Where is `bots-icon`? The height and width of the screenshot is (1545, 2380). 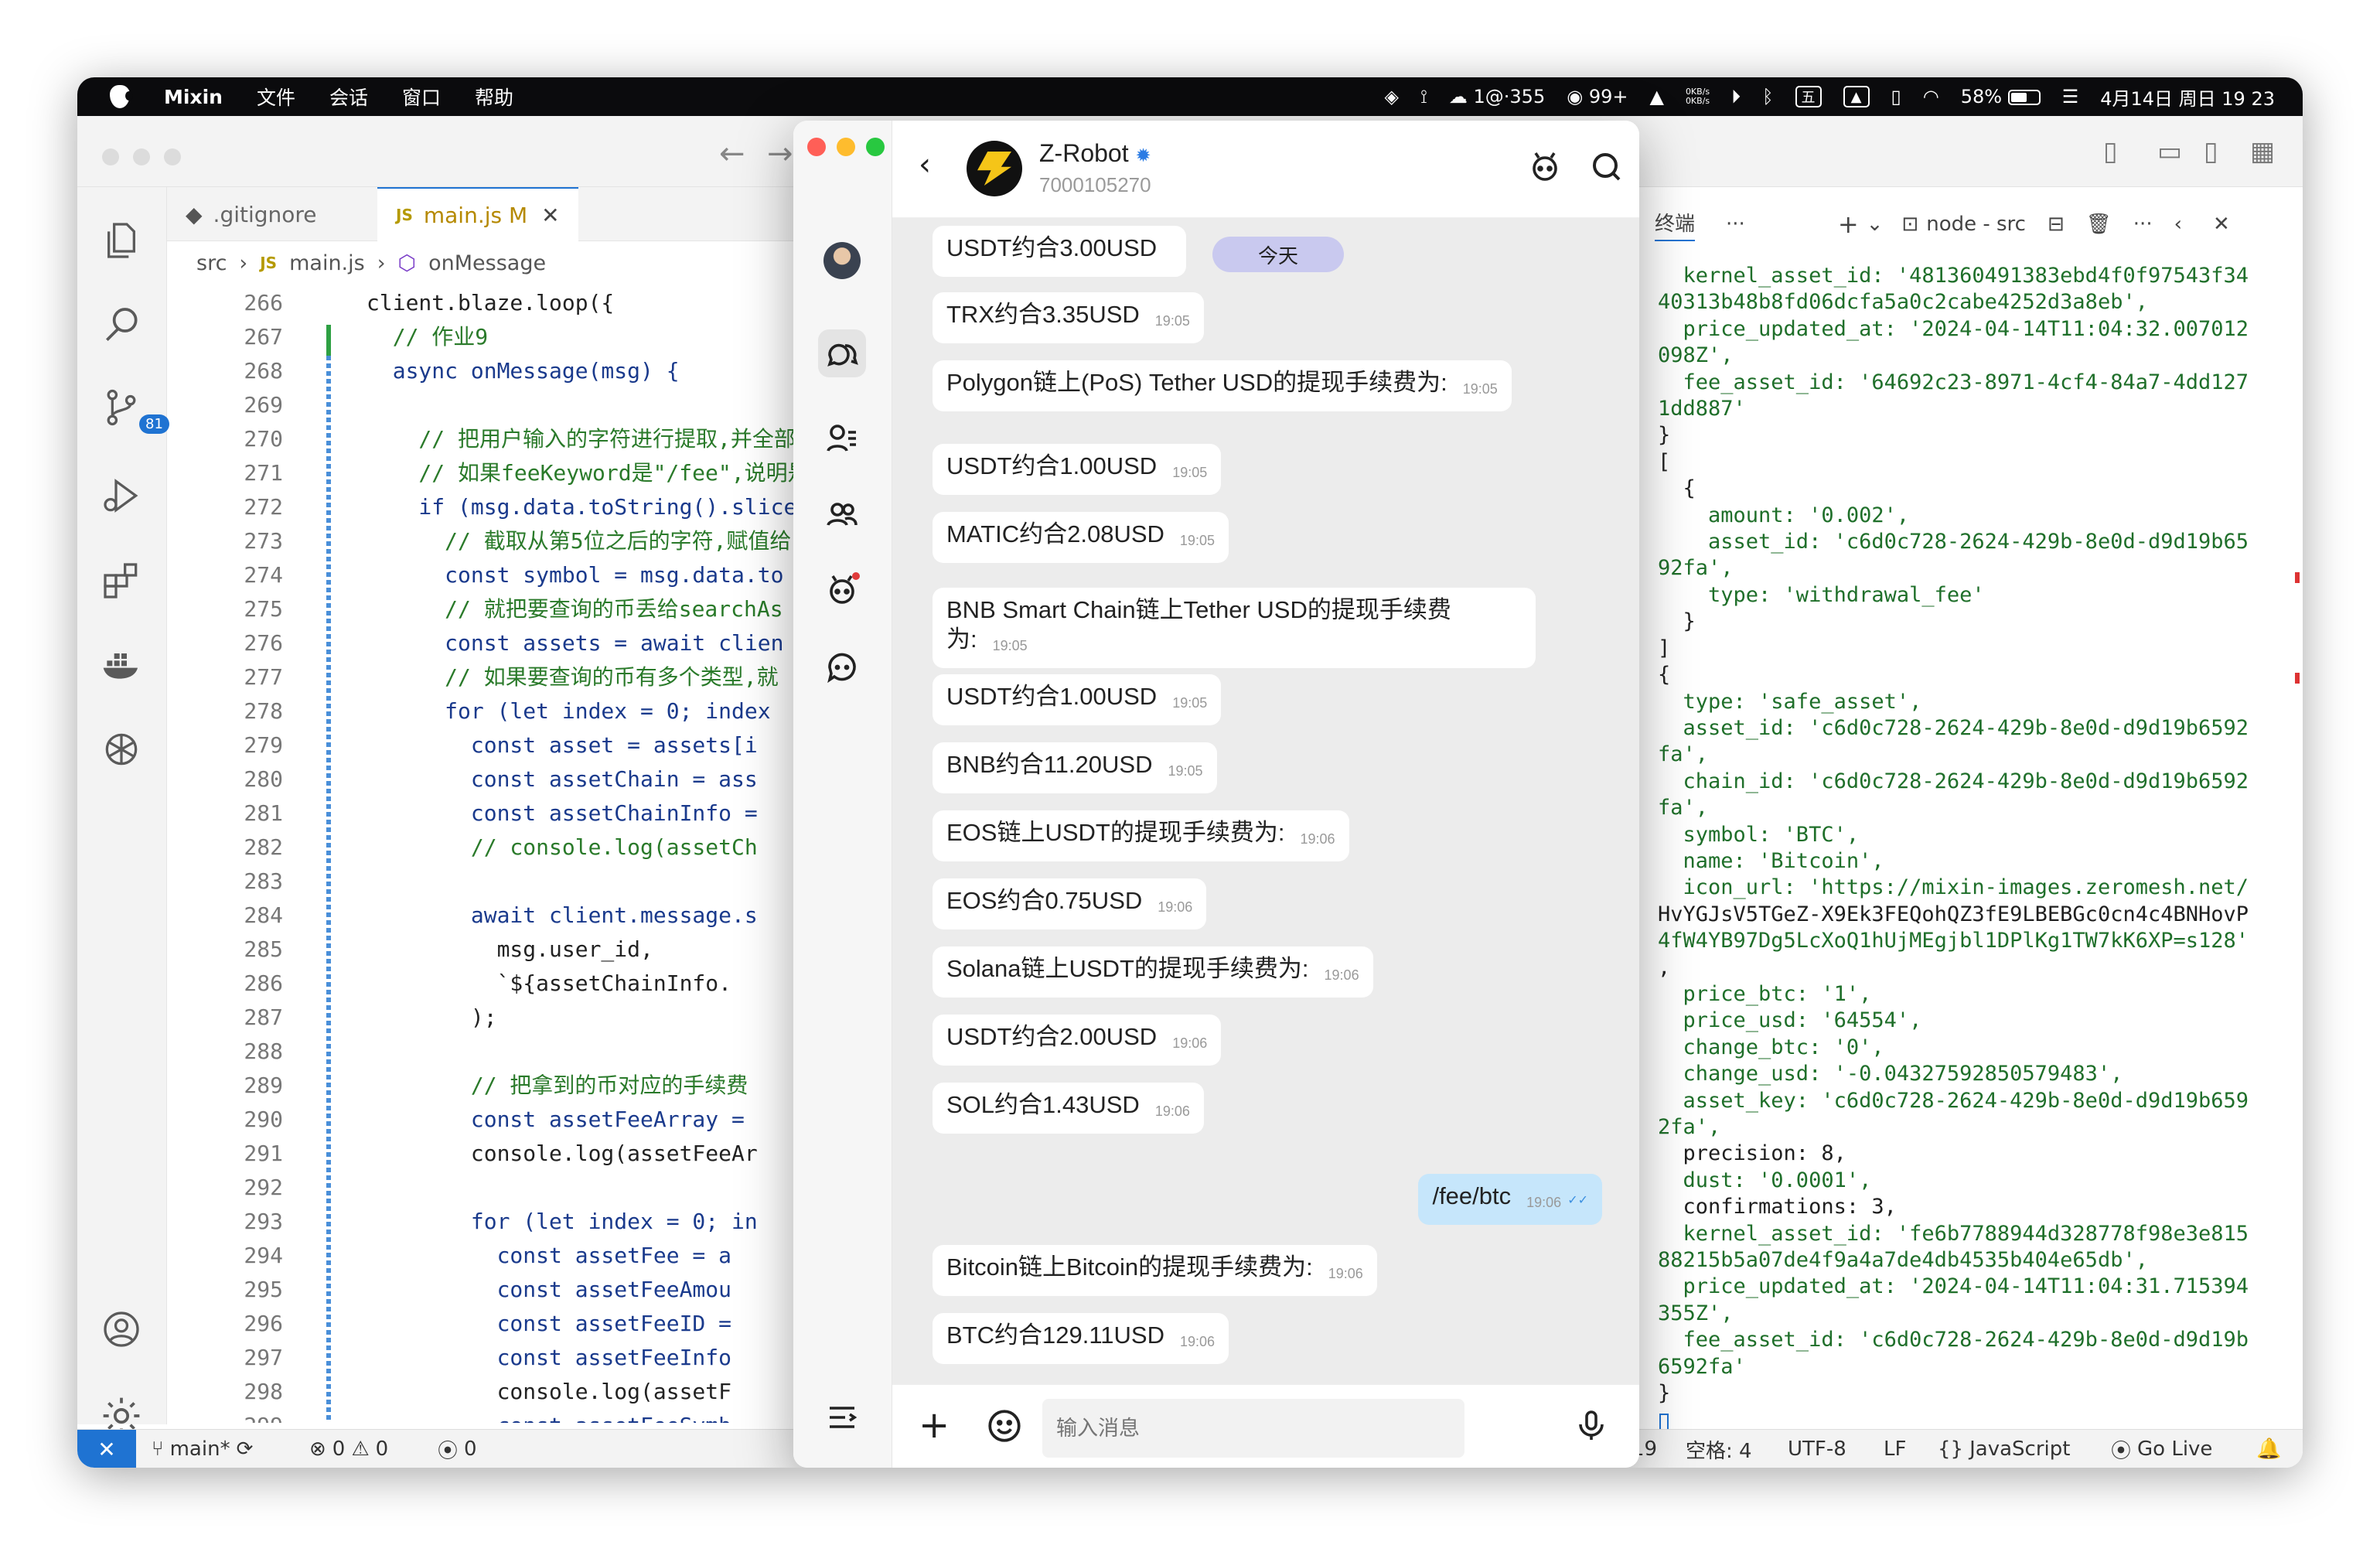 bots-icon is located at coordinates (842, 590).